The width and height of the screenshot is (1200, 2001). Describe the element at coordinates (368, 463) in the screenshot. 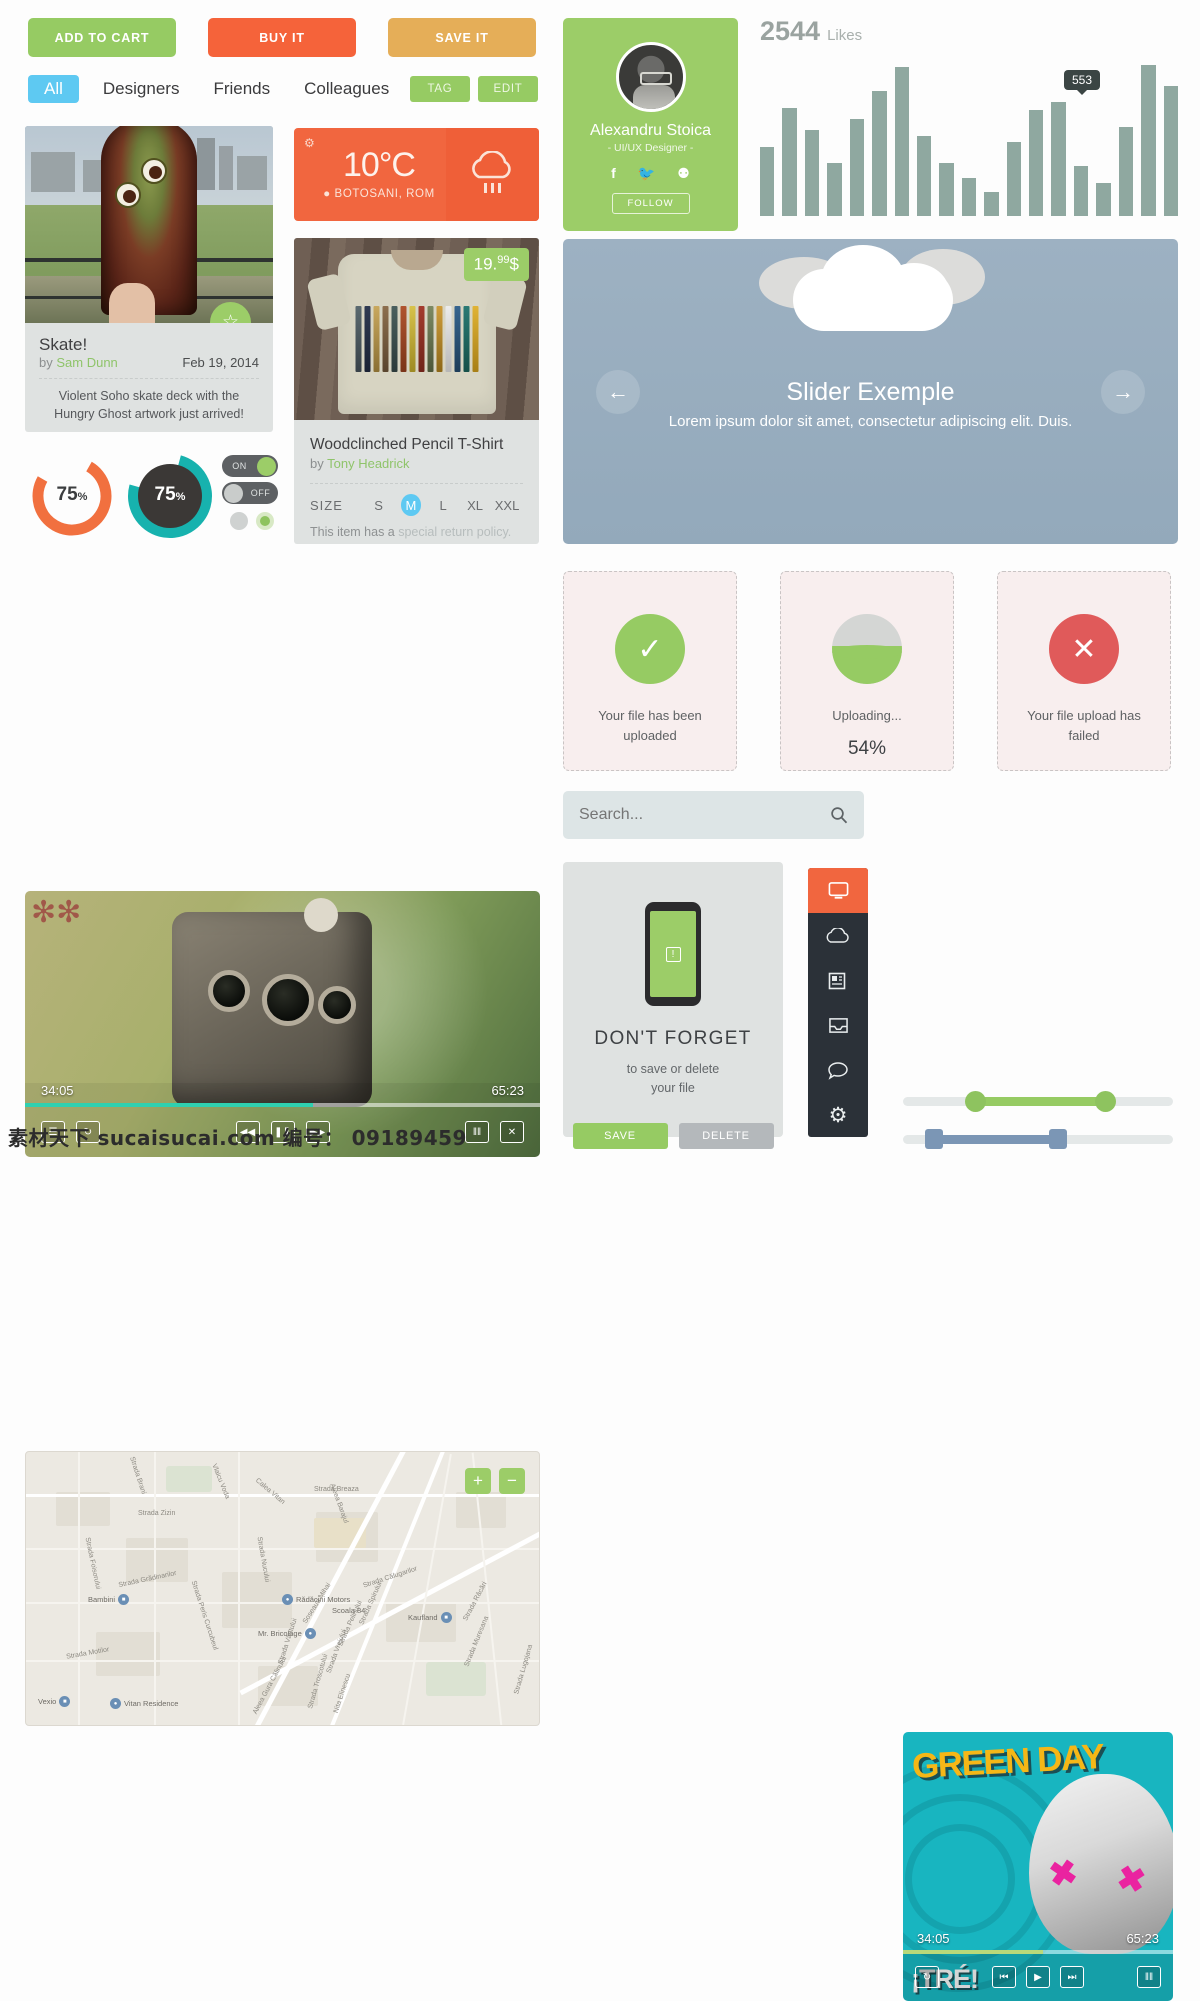

I see `tshirt-author-name: Tony Headrick` at that location.